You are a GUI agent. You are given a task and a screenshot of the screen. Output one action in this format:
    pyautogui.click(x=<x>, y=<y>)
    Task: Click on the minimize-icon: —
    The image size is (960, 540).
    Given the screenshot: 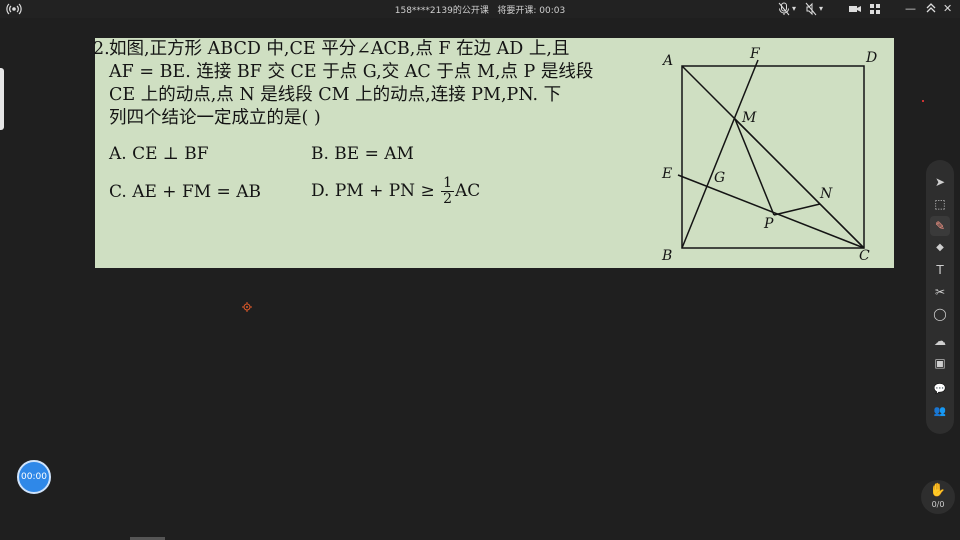 What is the action you would take?
    pyautogui.click(x=910, y=9)
    